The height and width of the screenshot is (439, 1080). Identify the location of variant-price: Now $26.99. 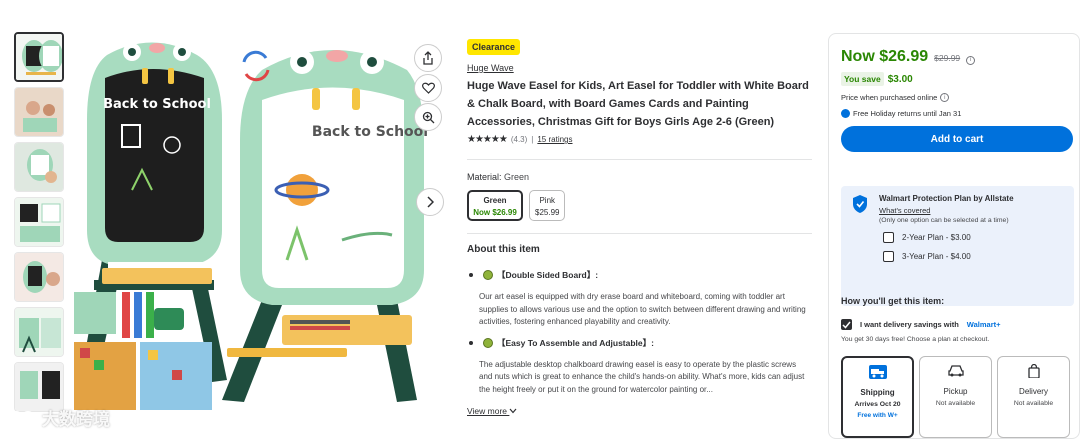
(495, 212).